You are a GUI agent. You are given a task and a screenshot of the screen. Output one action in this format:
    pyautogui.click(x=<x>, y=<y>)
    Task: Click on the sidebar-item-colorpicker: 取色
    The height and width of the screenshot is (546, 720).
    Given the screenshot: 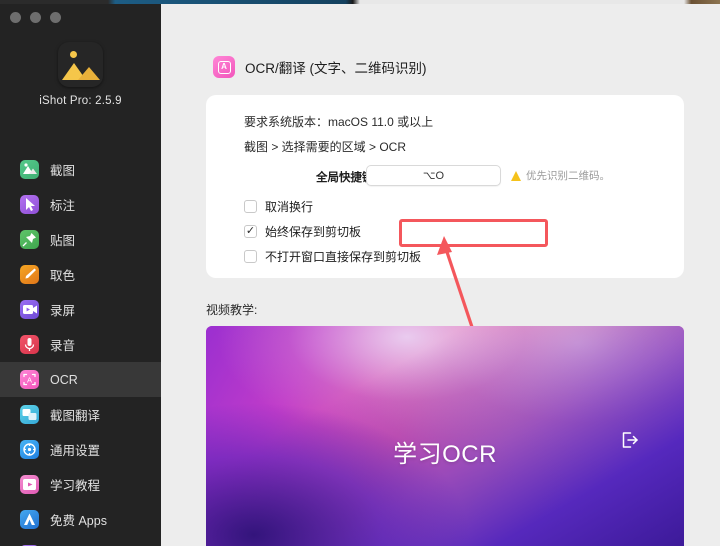 What is the action you would take?
    pyautogui.click(x=80, y=274)
    